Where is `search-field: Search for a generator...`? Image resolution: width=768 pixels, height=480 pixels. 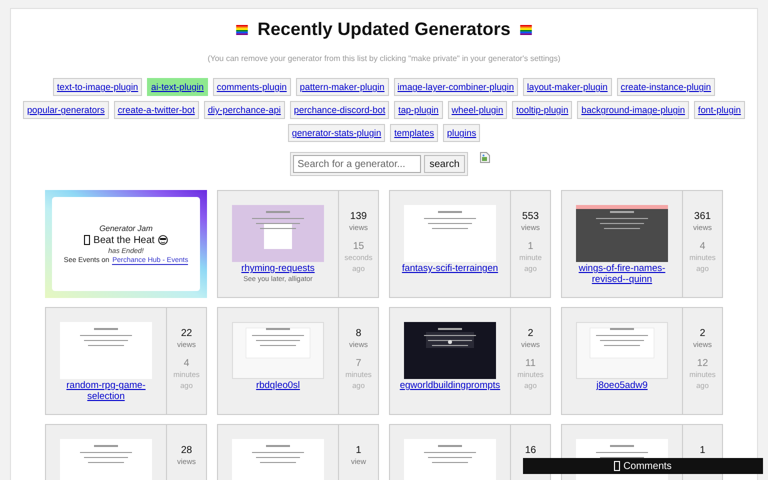 search-field: Search for a generator... is located at coordinates (357, 164).